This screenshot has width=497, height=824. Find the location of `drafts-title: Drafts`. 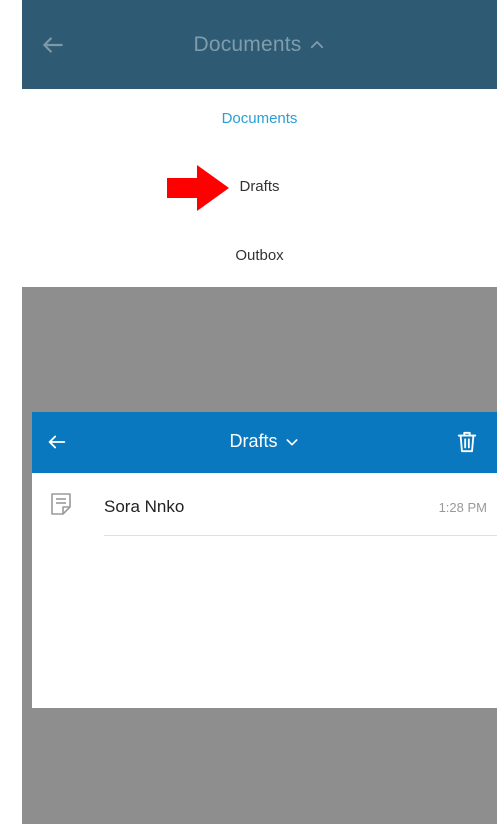

drafts-title: Drafts is located at coordinates (253, 441).